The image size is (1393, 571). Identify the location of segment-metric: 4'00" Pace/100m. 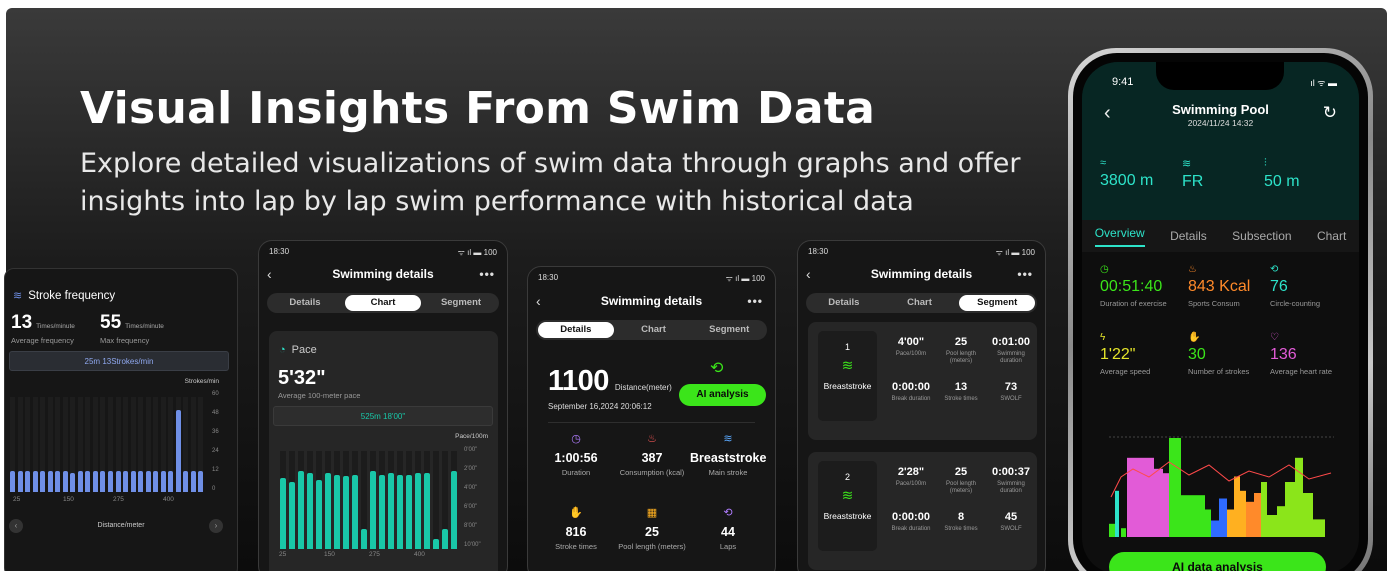
(911, 347).